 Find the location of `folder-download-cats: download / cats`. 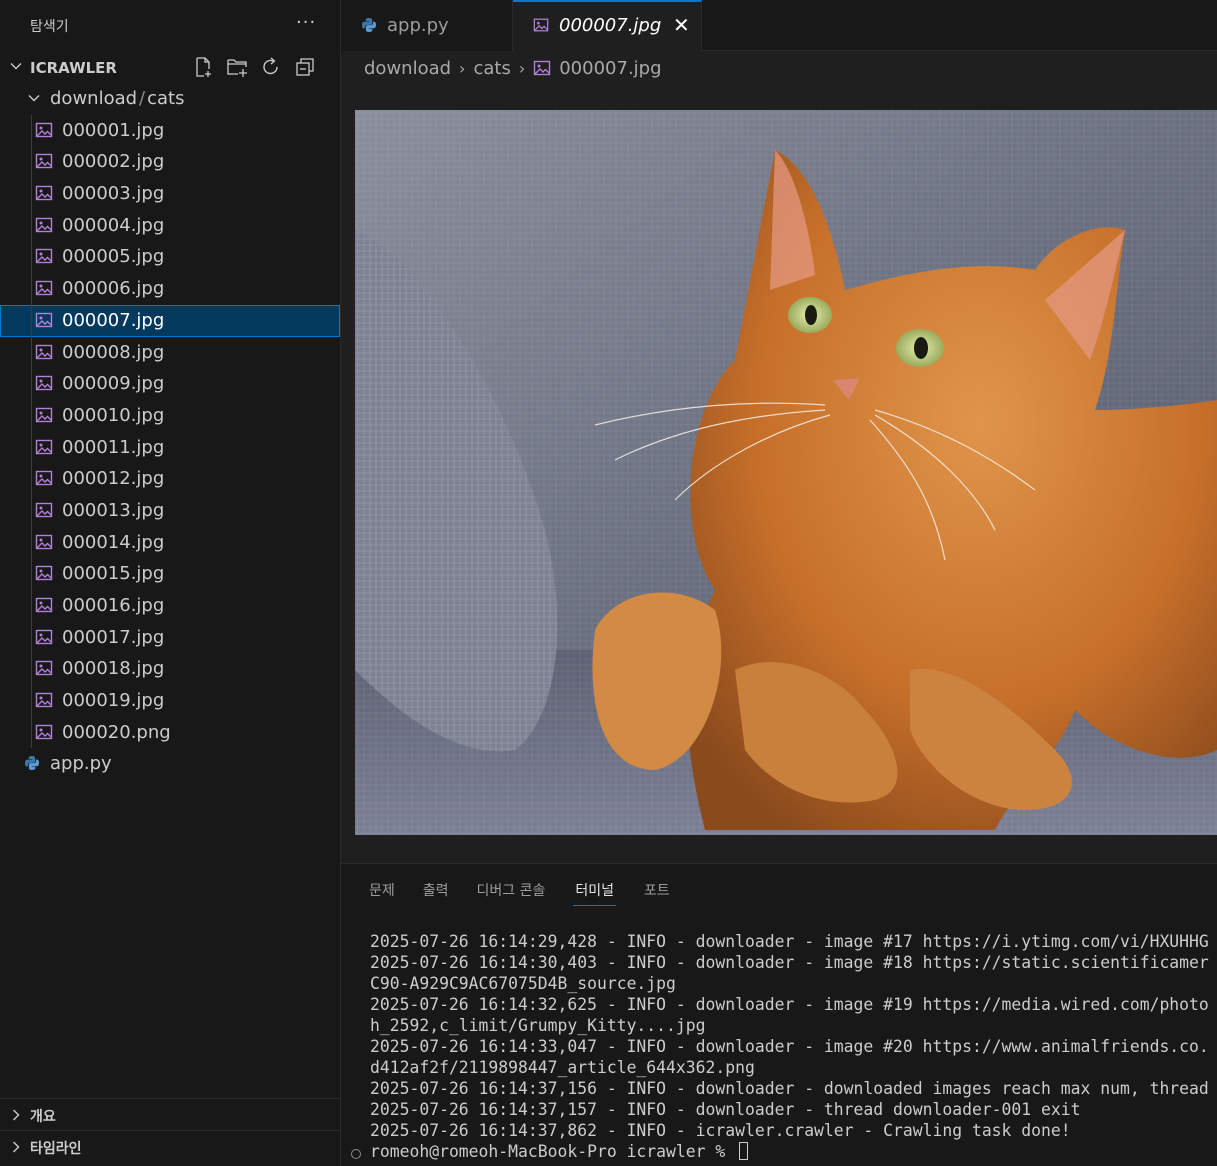

folder-download-cats: download / cats is located at coordinates (170, 99).